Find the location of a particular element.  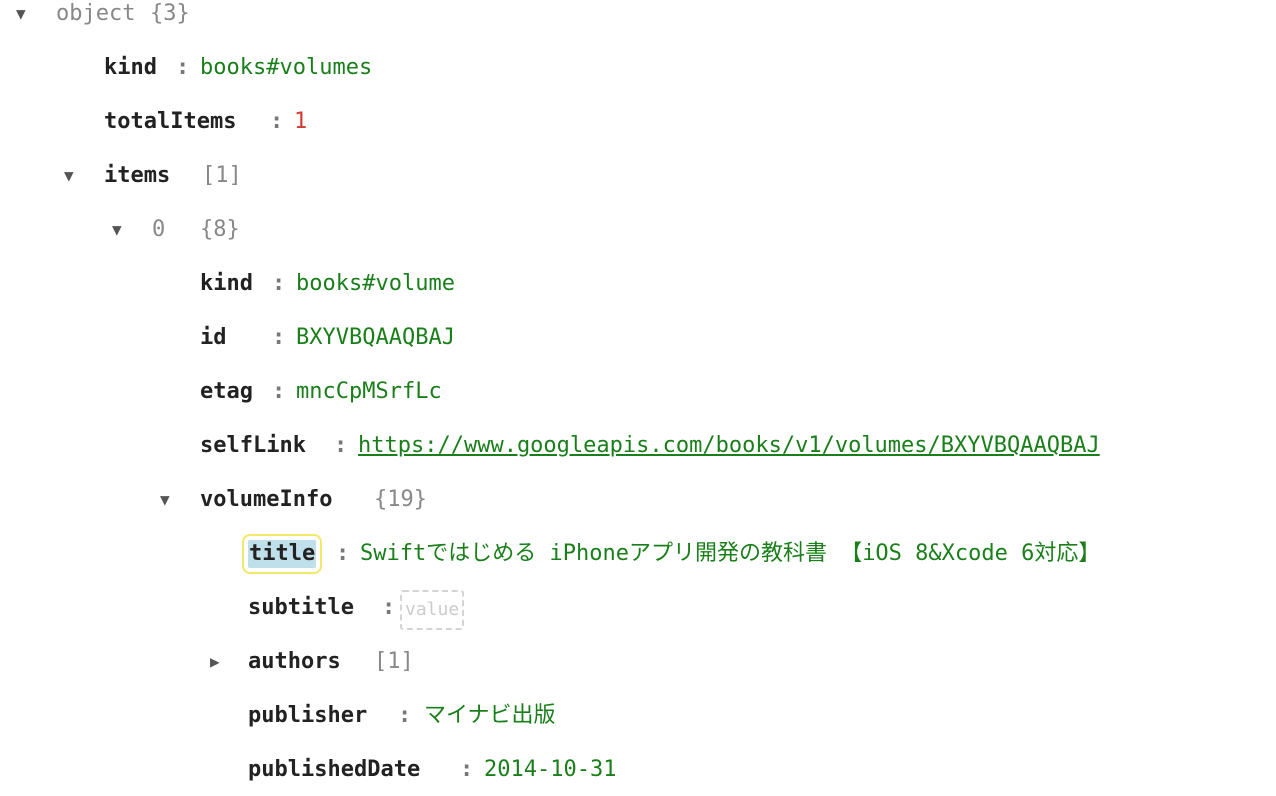

key-selfLink: selfLink is located at coordinates (253, 446).